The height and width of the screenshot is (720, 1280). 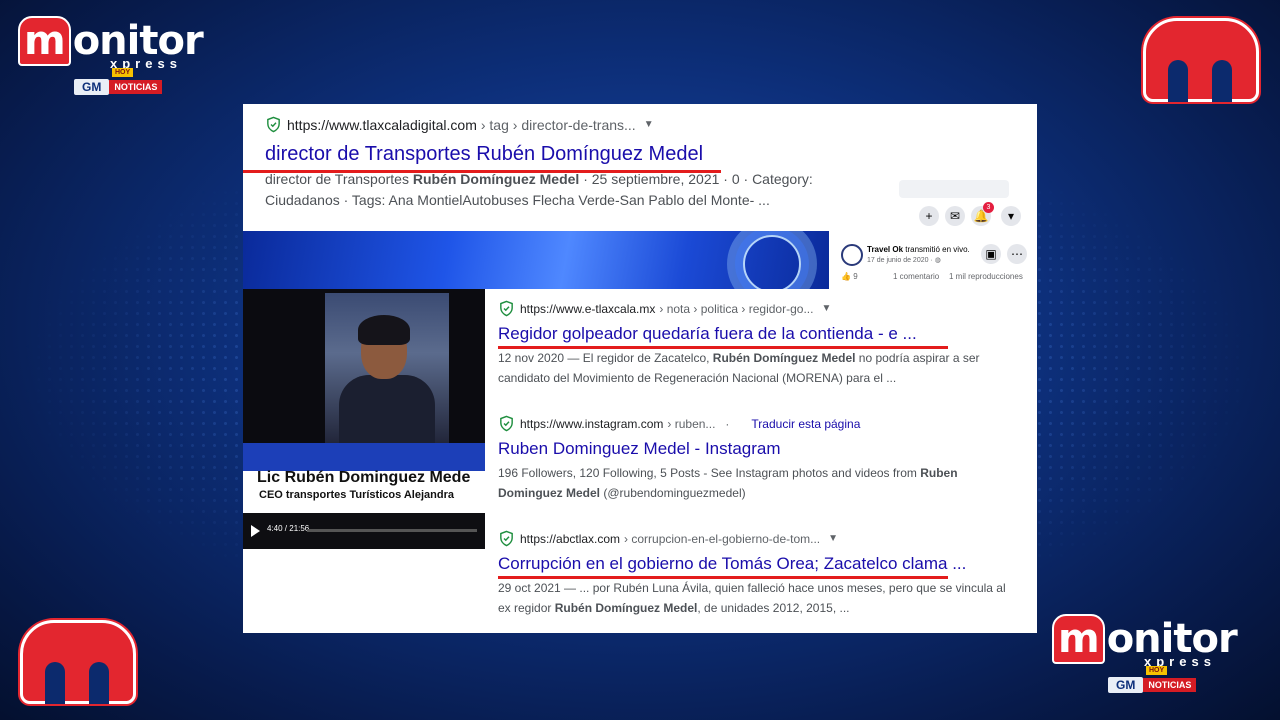 I want to click on messenger-icon: ✉, so click(x=955, y=216).